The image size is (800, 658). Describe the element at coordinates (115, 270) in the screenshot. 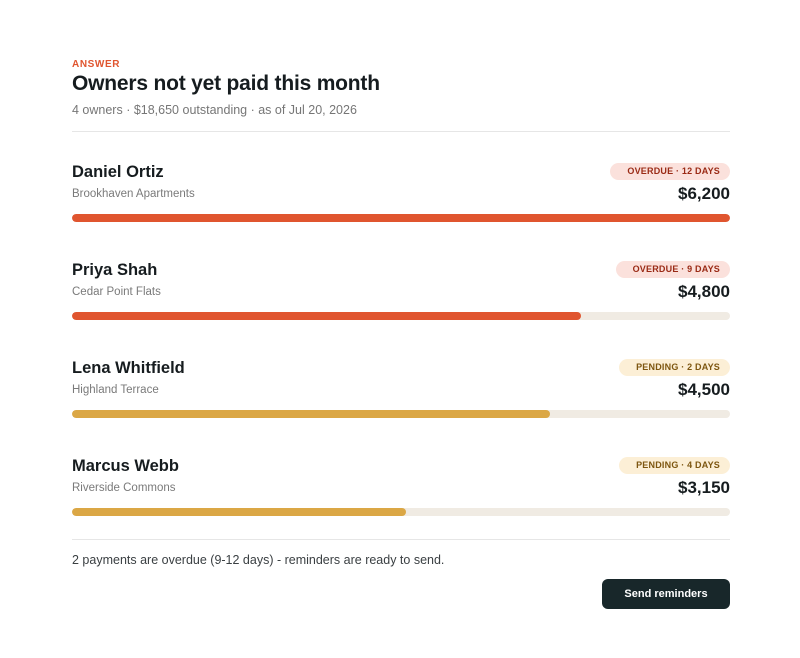

I see `owner-name: Priya Shah` at that location.